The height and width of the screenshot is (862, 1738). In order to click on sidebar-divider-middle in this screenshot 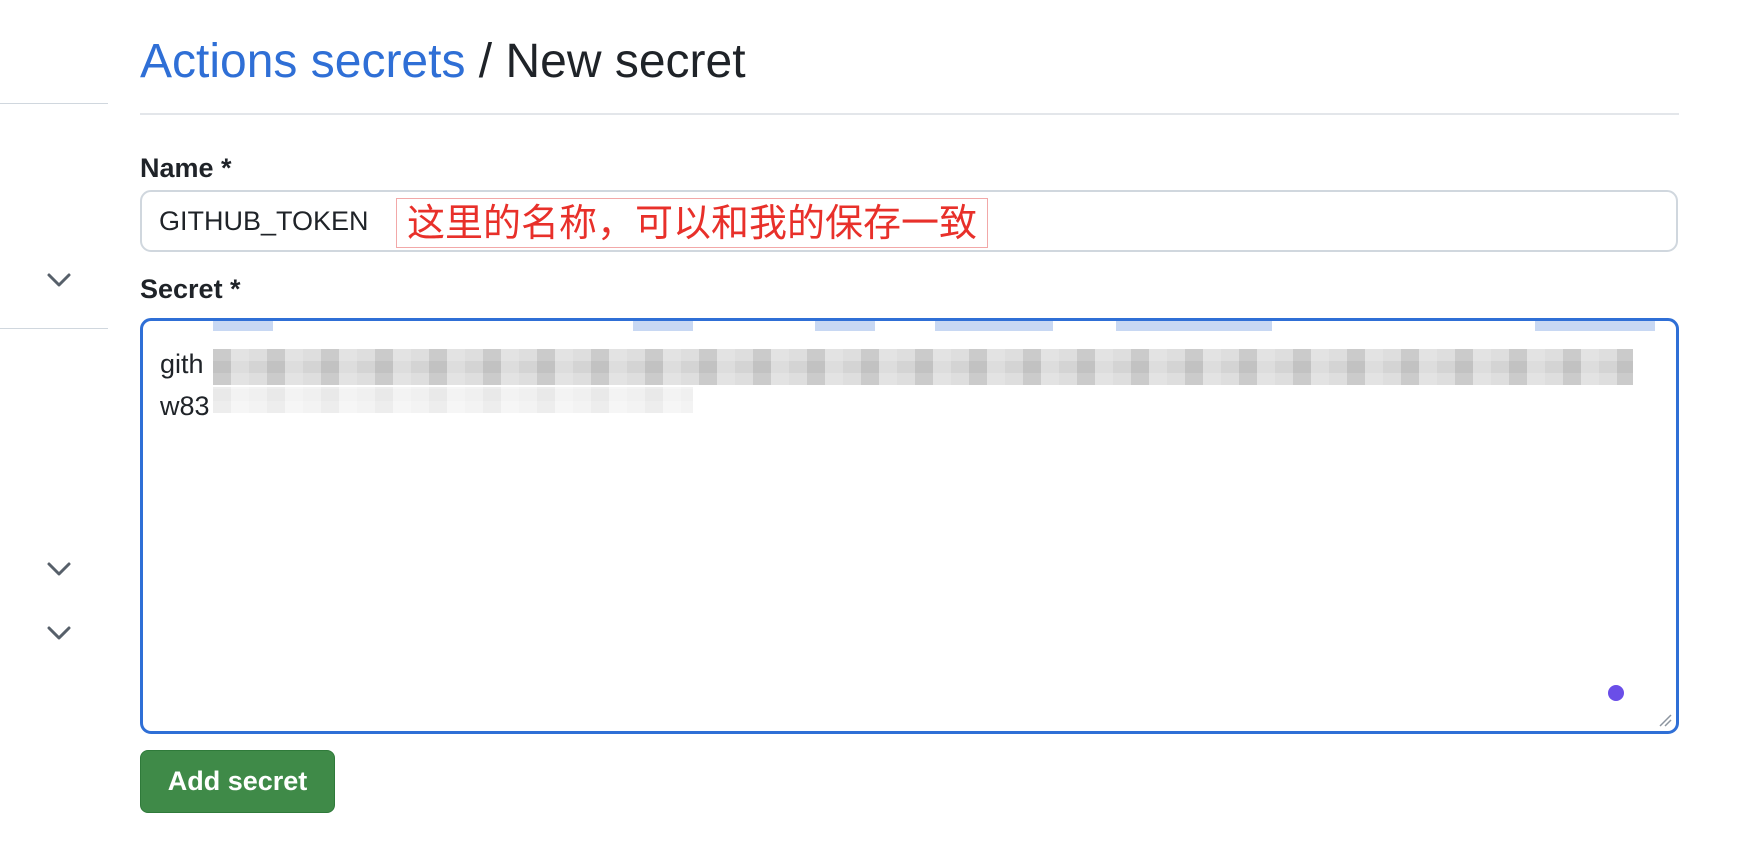, I will do `click(54, 328)`.